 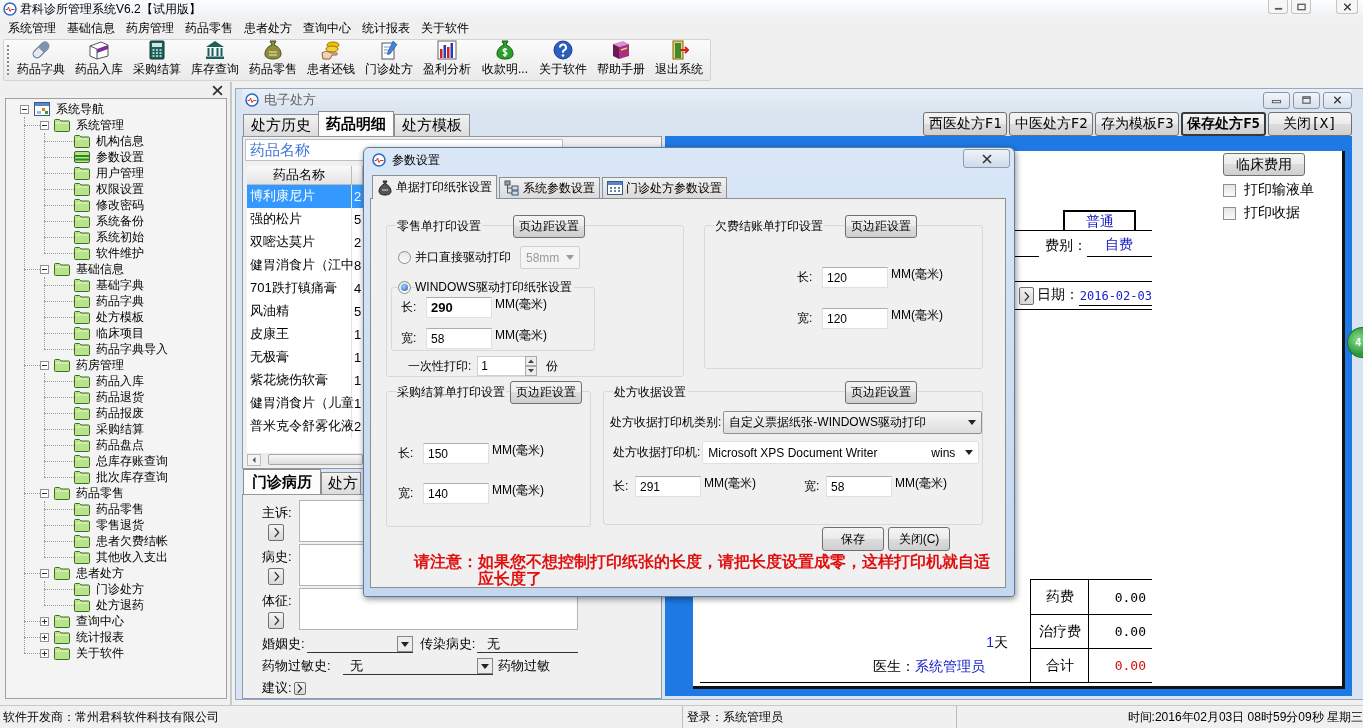 I want to click on group-title: 零售单打印设置, so click(x=439, y=226).